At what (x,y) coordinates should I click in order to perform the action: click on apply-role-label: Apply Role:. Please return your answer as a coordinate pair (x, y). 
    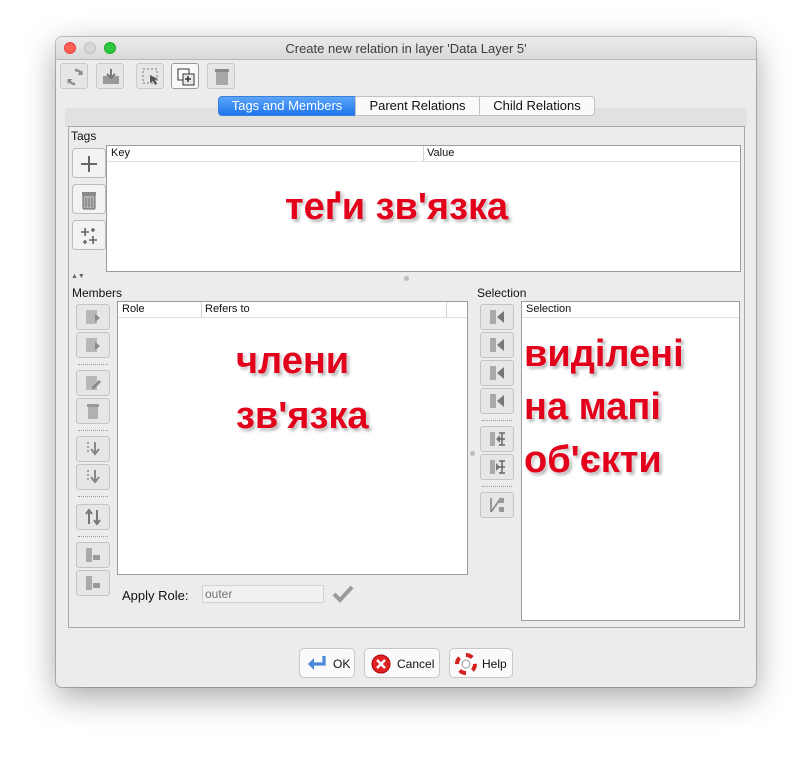
    Looking at the image, I should click on (155, 595).